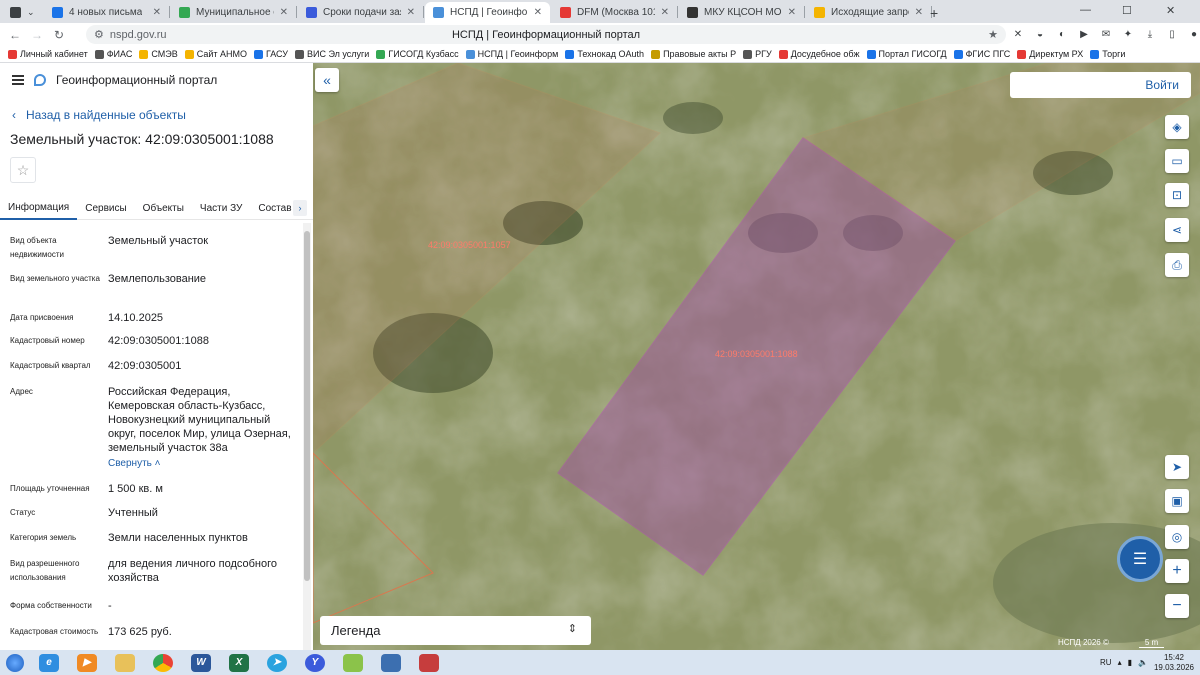 The width and height of the screenshot is (1200, 675). What do you see at coordinates (15, 35) in the screenshot?
I see `back-arrow-icon: ←` at bounding box center [15, 35].